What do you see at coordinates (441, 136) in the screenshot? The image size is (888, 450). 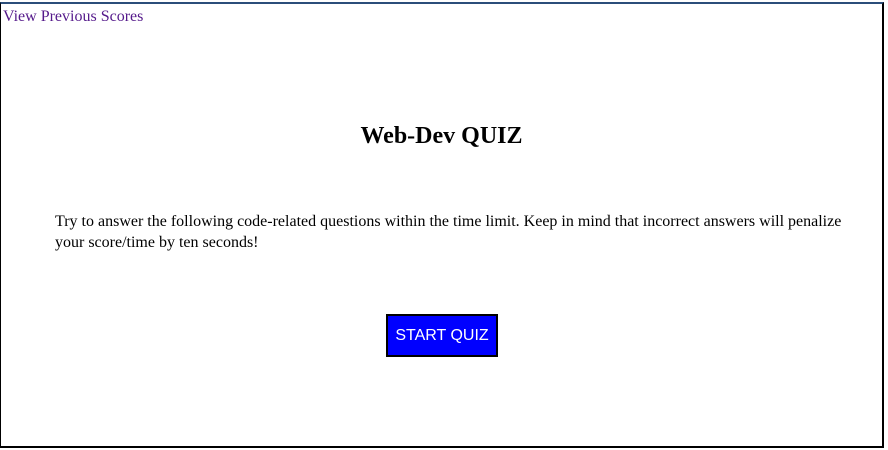 I see `page-title: Web-Dev QUIZ` at bounding box center [441, 136].